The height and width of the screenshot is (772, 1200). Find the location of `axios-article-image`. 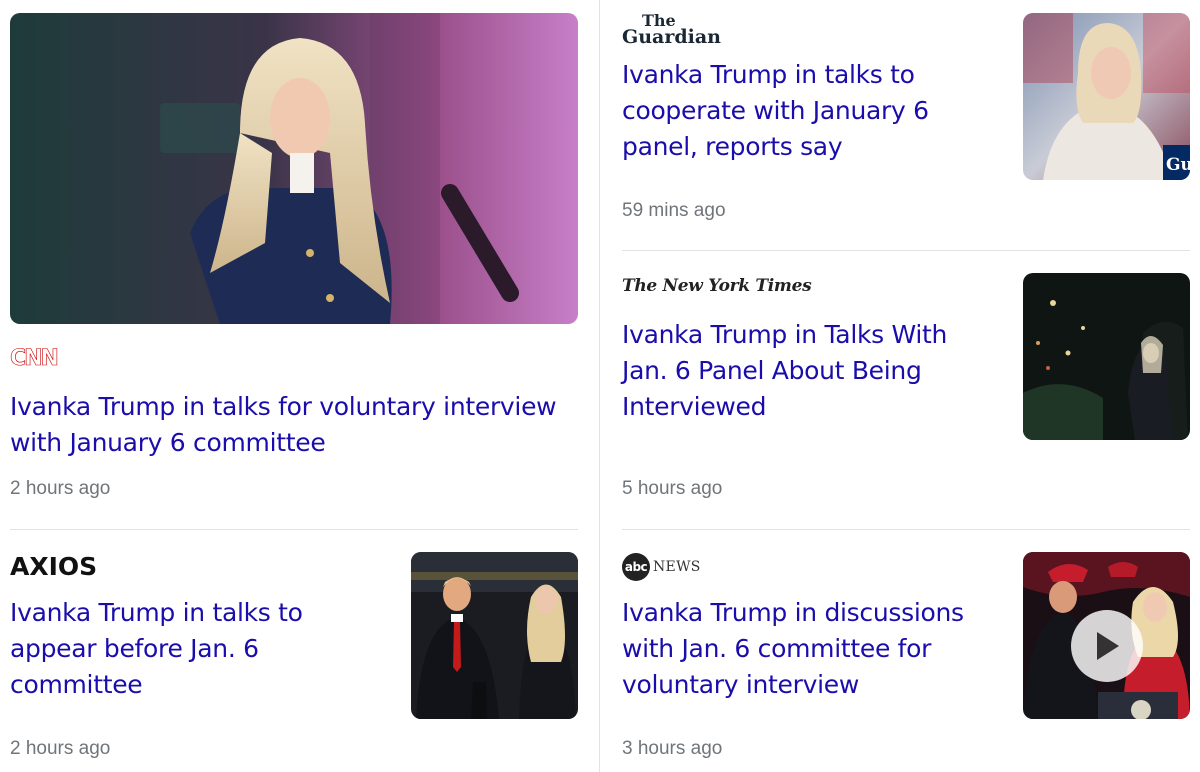

axios-article-image is located at coordinates (494, 635).